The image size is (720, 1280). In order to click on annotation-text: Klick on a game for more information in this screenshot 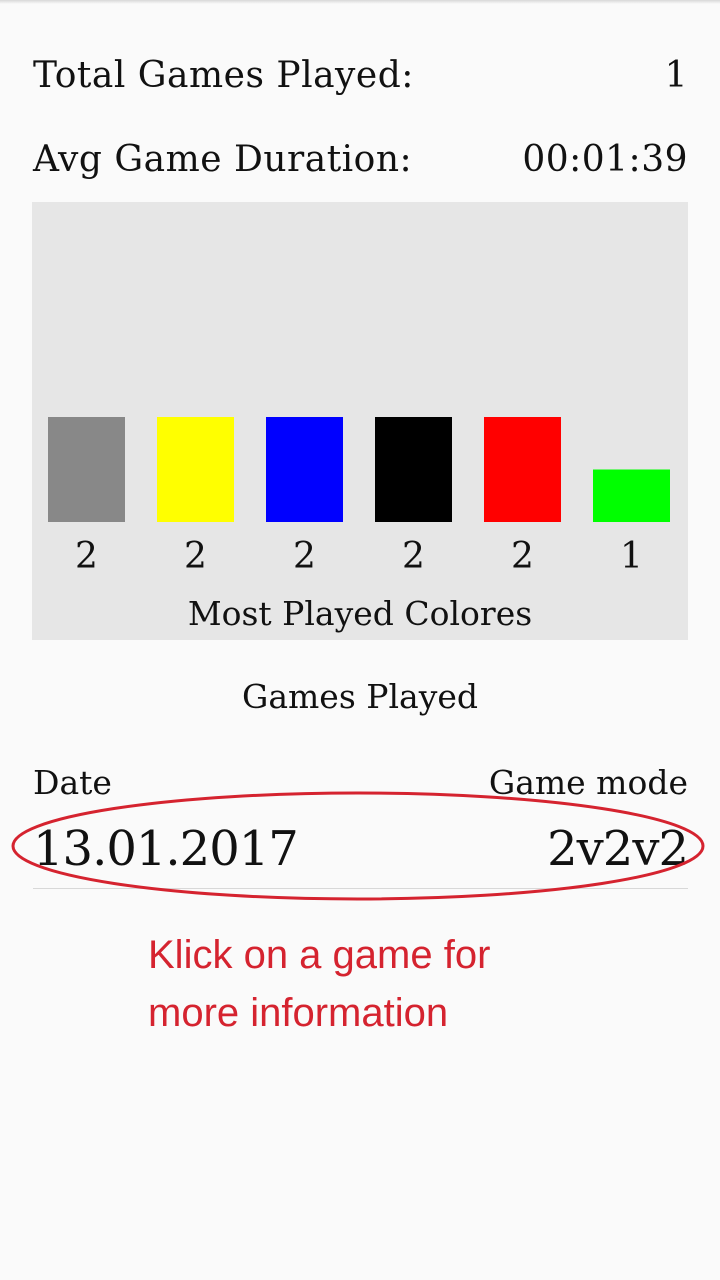, I will do `click(408, 984)`.